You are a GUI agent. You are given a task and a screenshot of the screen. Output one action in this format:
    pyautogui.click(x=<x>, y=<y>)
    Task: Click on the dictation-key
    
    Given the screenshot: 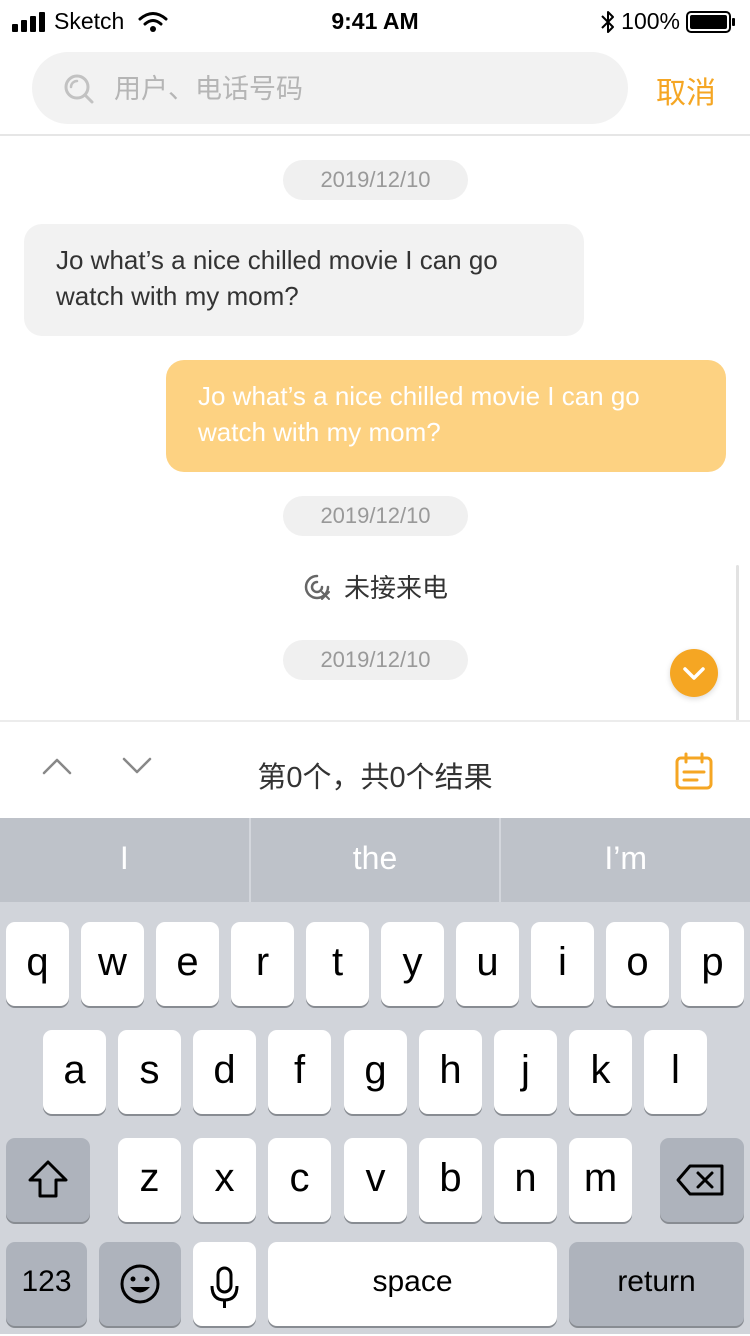 What is the action you would take?
    pyautogui.click(x=224, y=1284)
    